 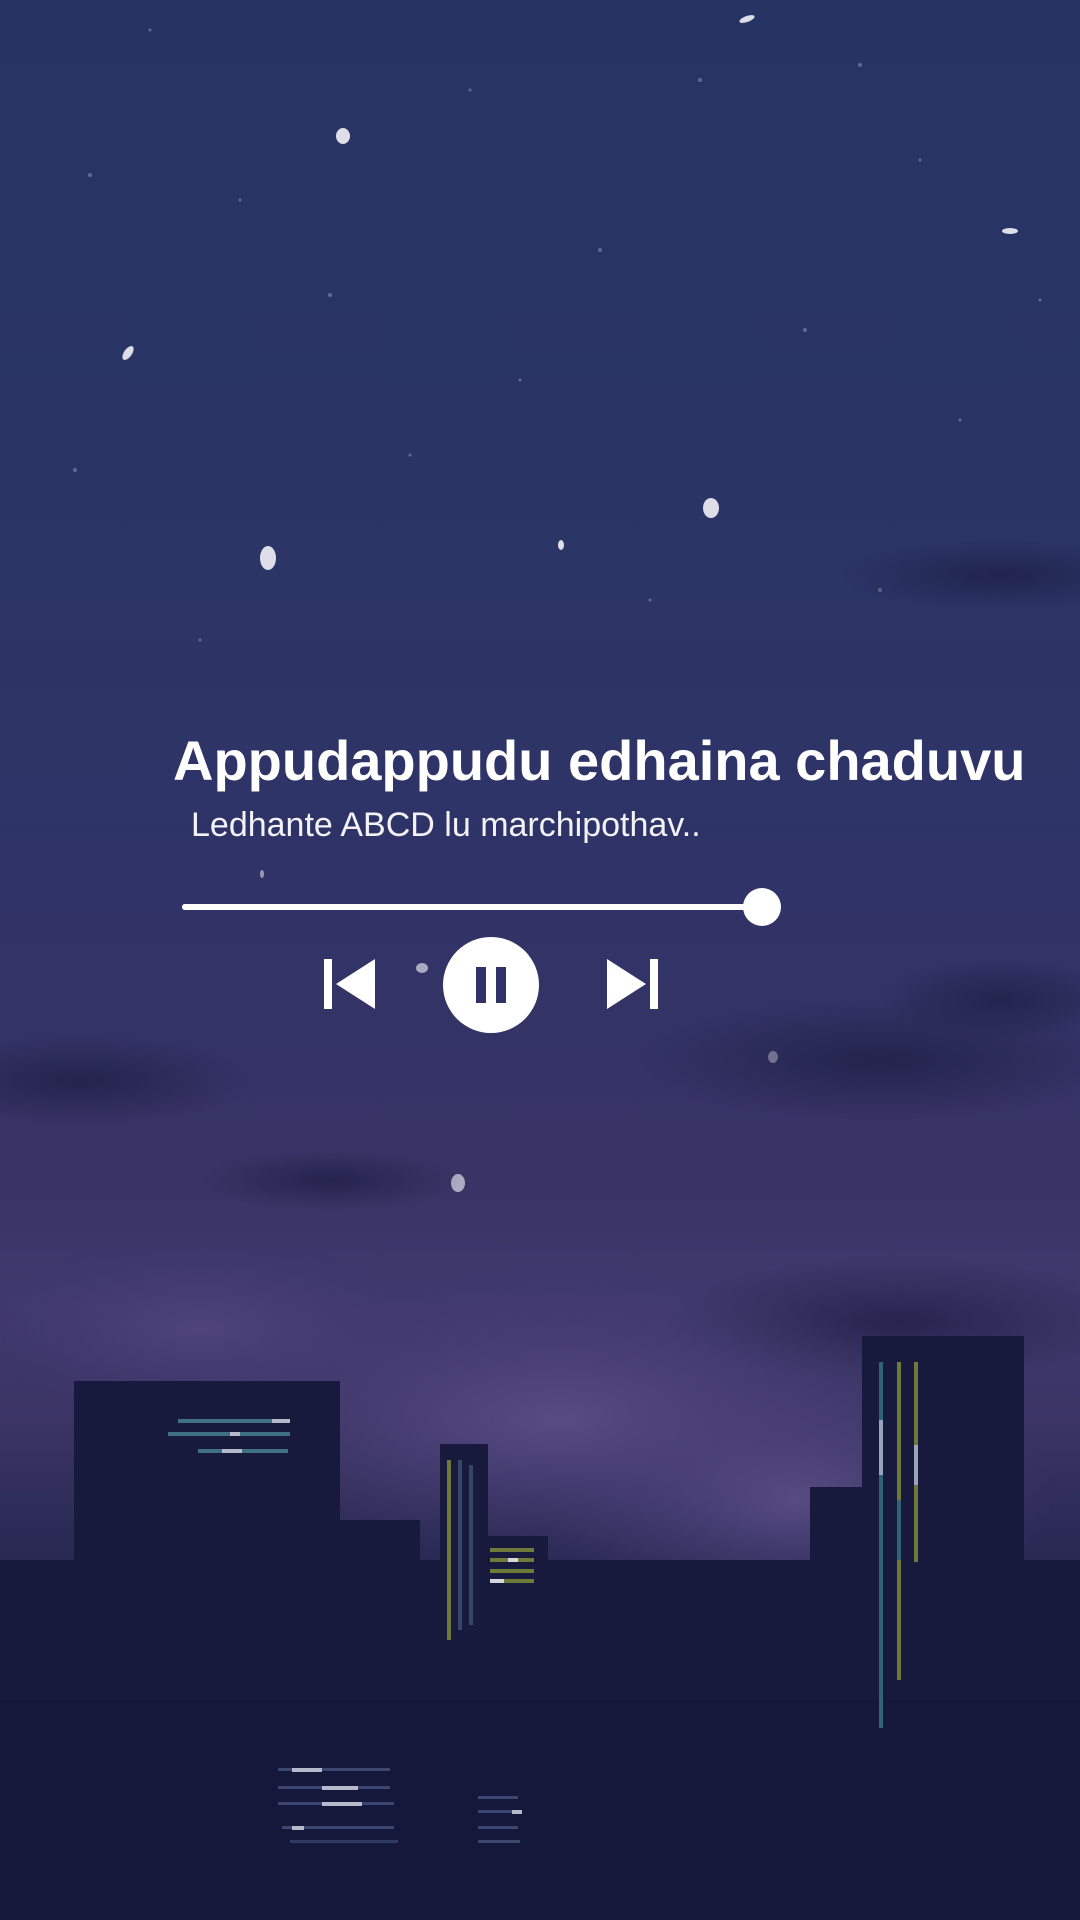 I want to click on next-button, so click(x=632, y=984).